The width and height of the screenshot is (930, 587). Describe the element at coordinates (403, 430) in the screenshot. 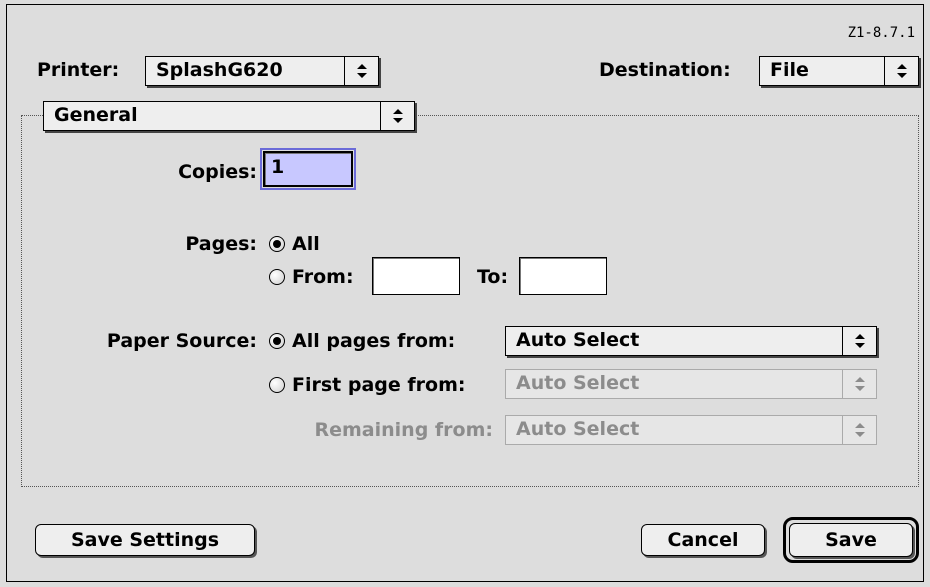

I see `remaining-from-label: Remaining from:` at that location.